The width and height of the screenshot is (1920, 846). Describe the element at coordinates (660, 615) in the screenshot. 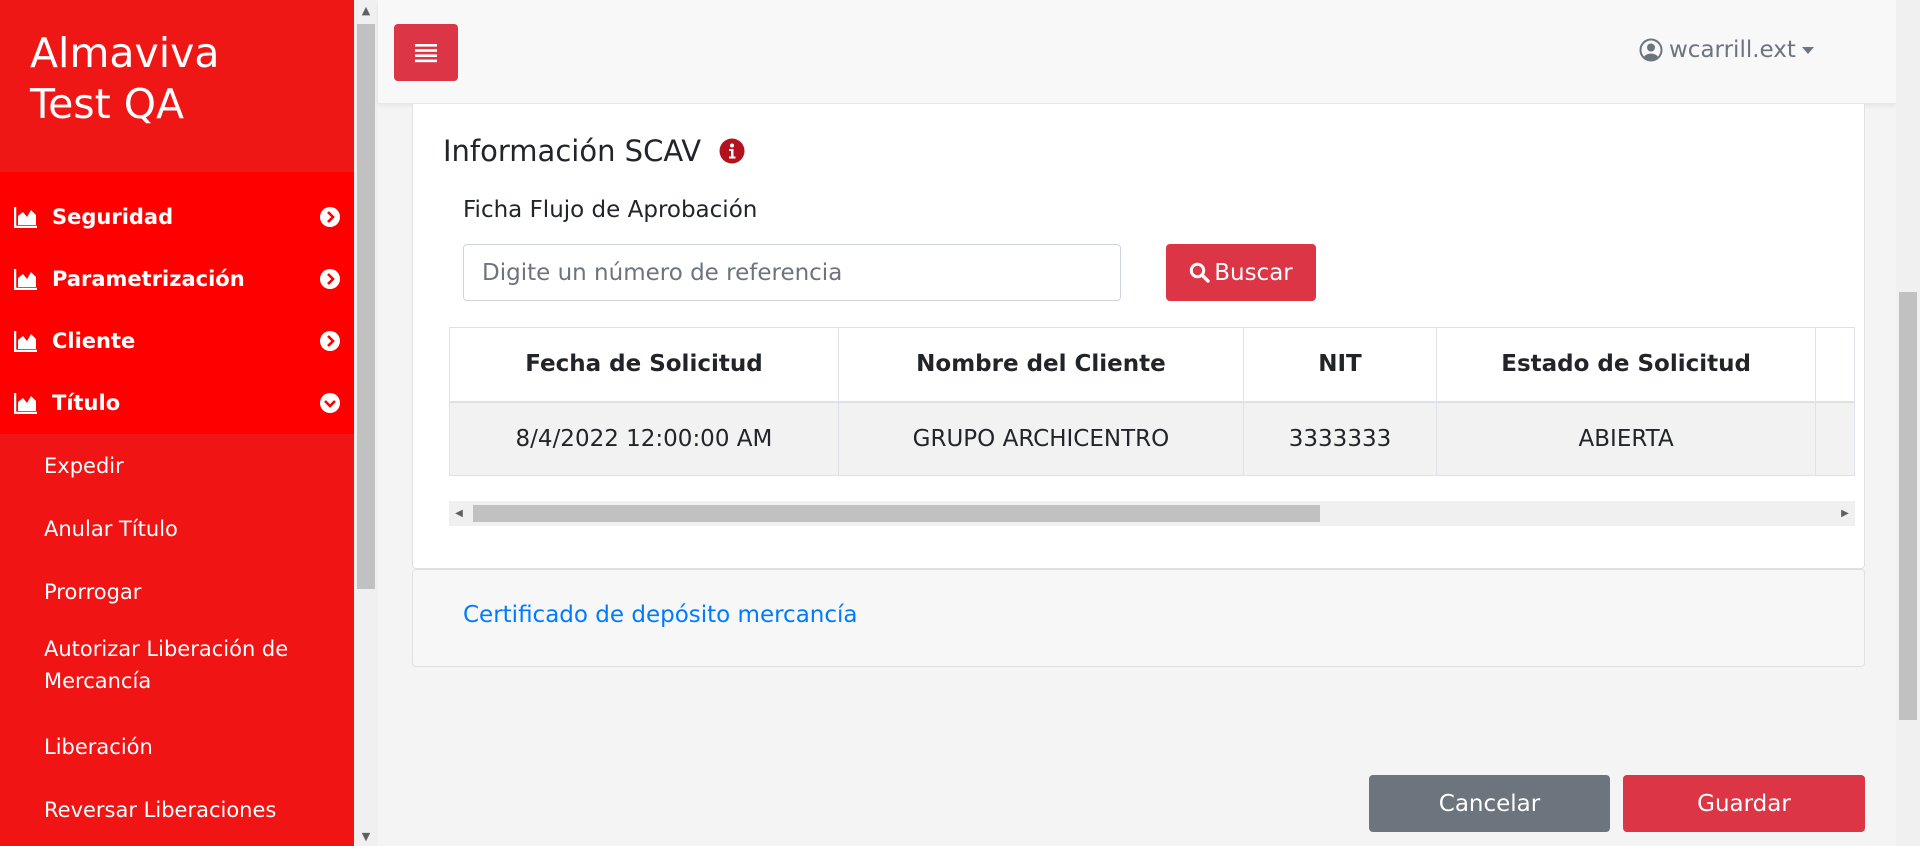

I see `certificado-deposito-link: Certificado de depósito mercancía` at that location.